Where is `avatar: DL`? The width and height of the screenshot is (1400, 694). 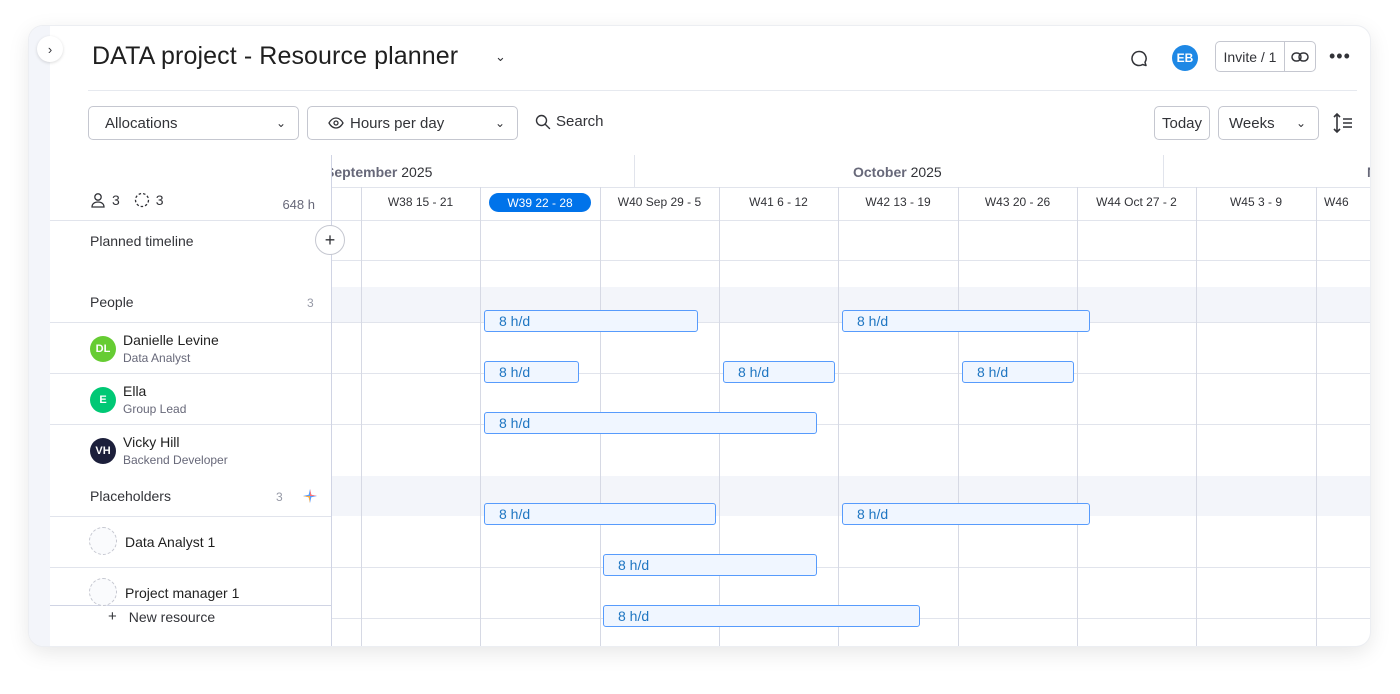 avatar: DL is located at coordinates (103, 349).